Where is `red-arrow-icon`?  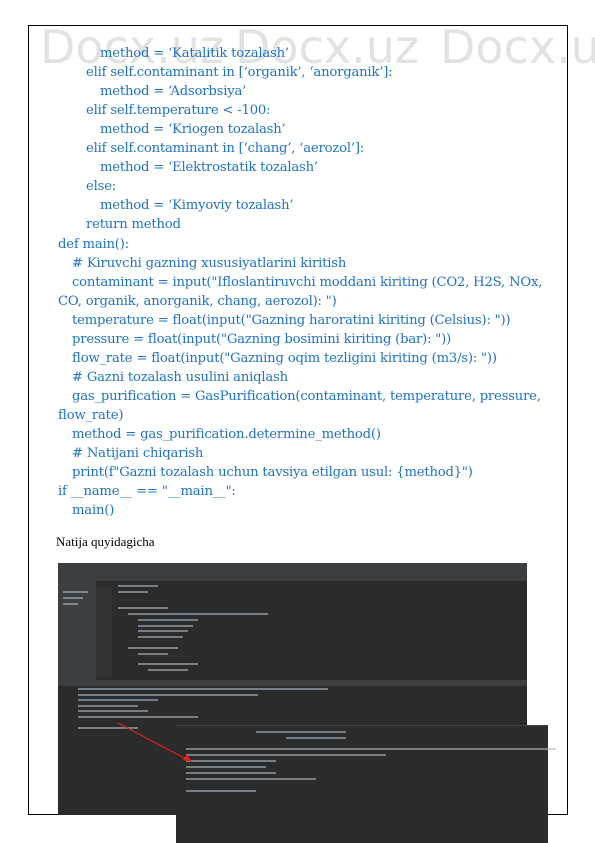 red-arrow-icon is located at coordinates (154, 742).